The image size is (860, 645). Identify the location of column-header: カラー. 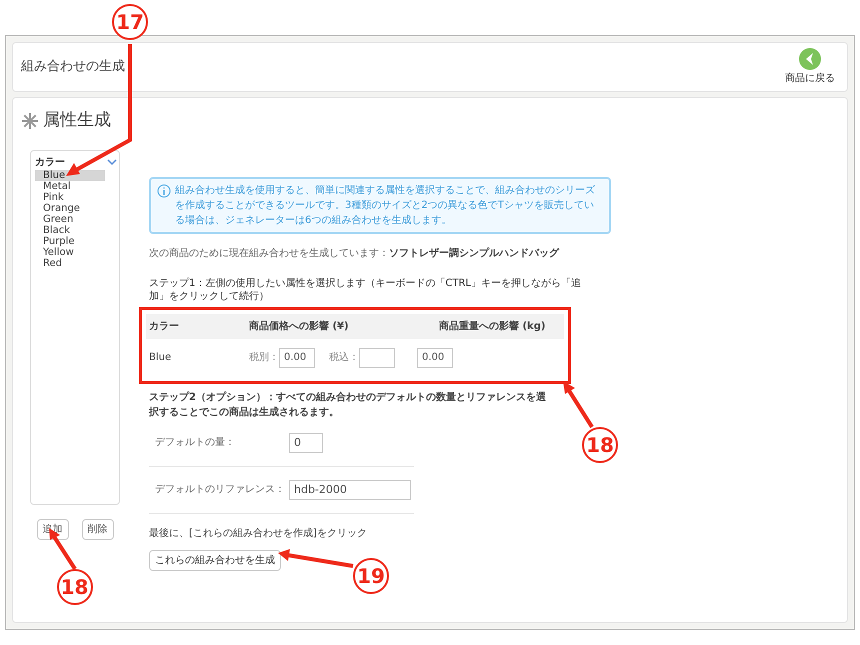
(164, 327).